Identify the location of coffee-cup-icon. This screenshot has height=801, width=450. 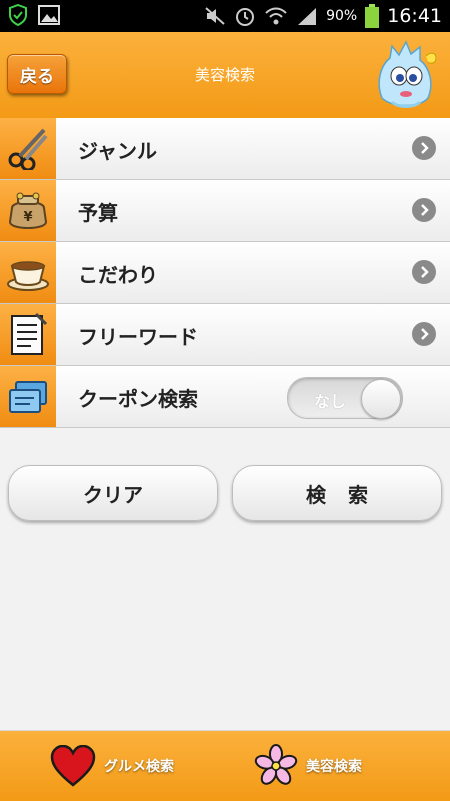
(28, 276).